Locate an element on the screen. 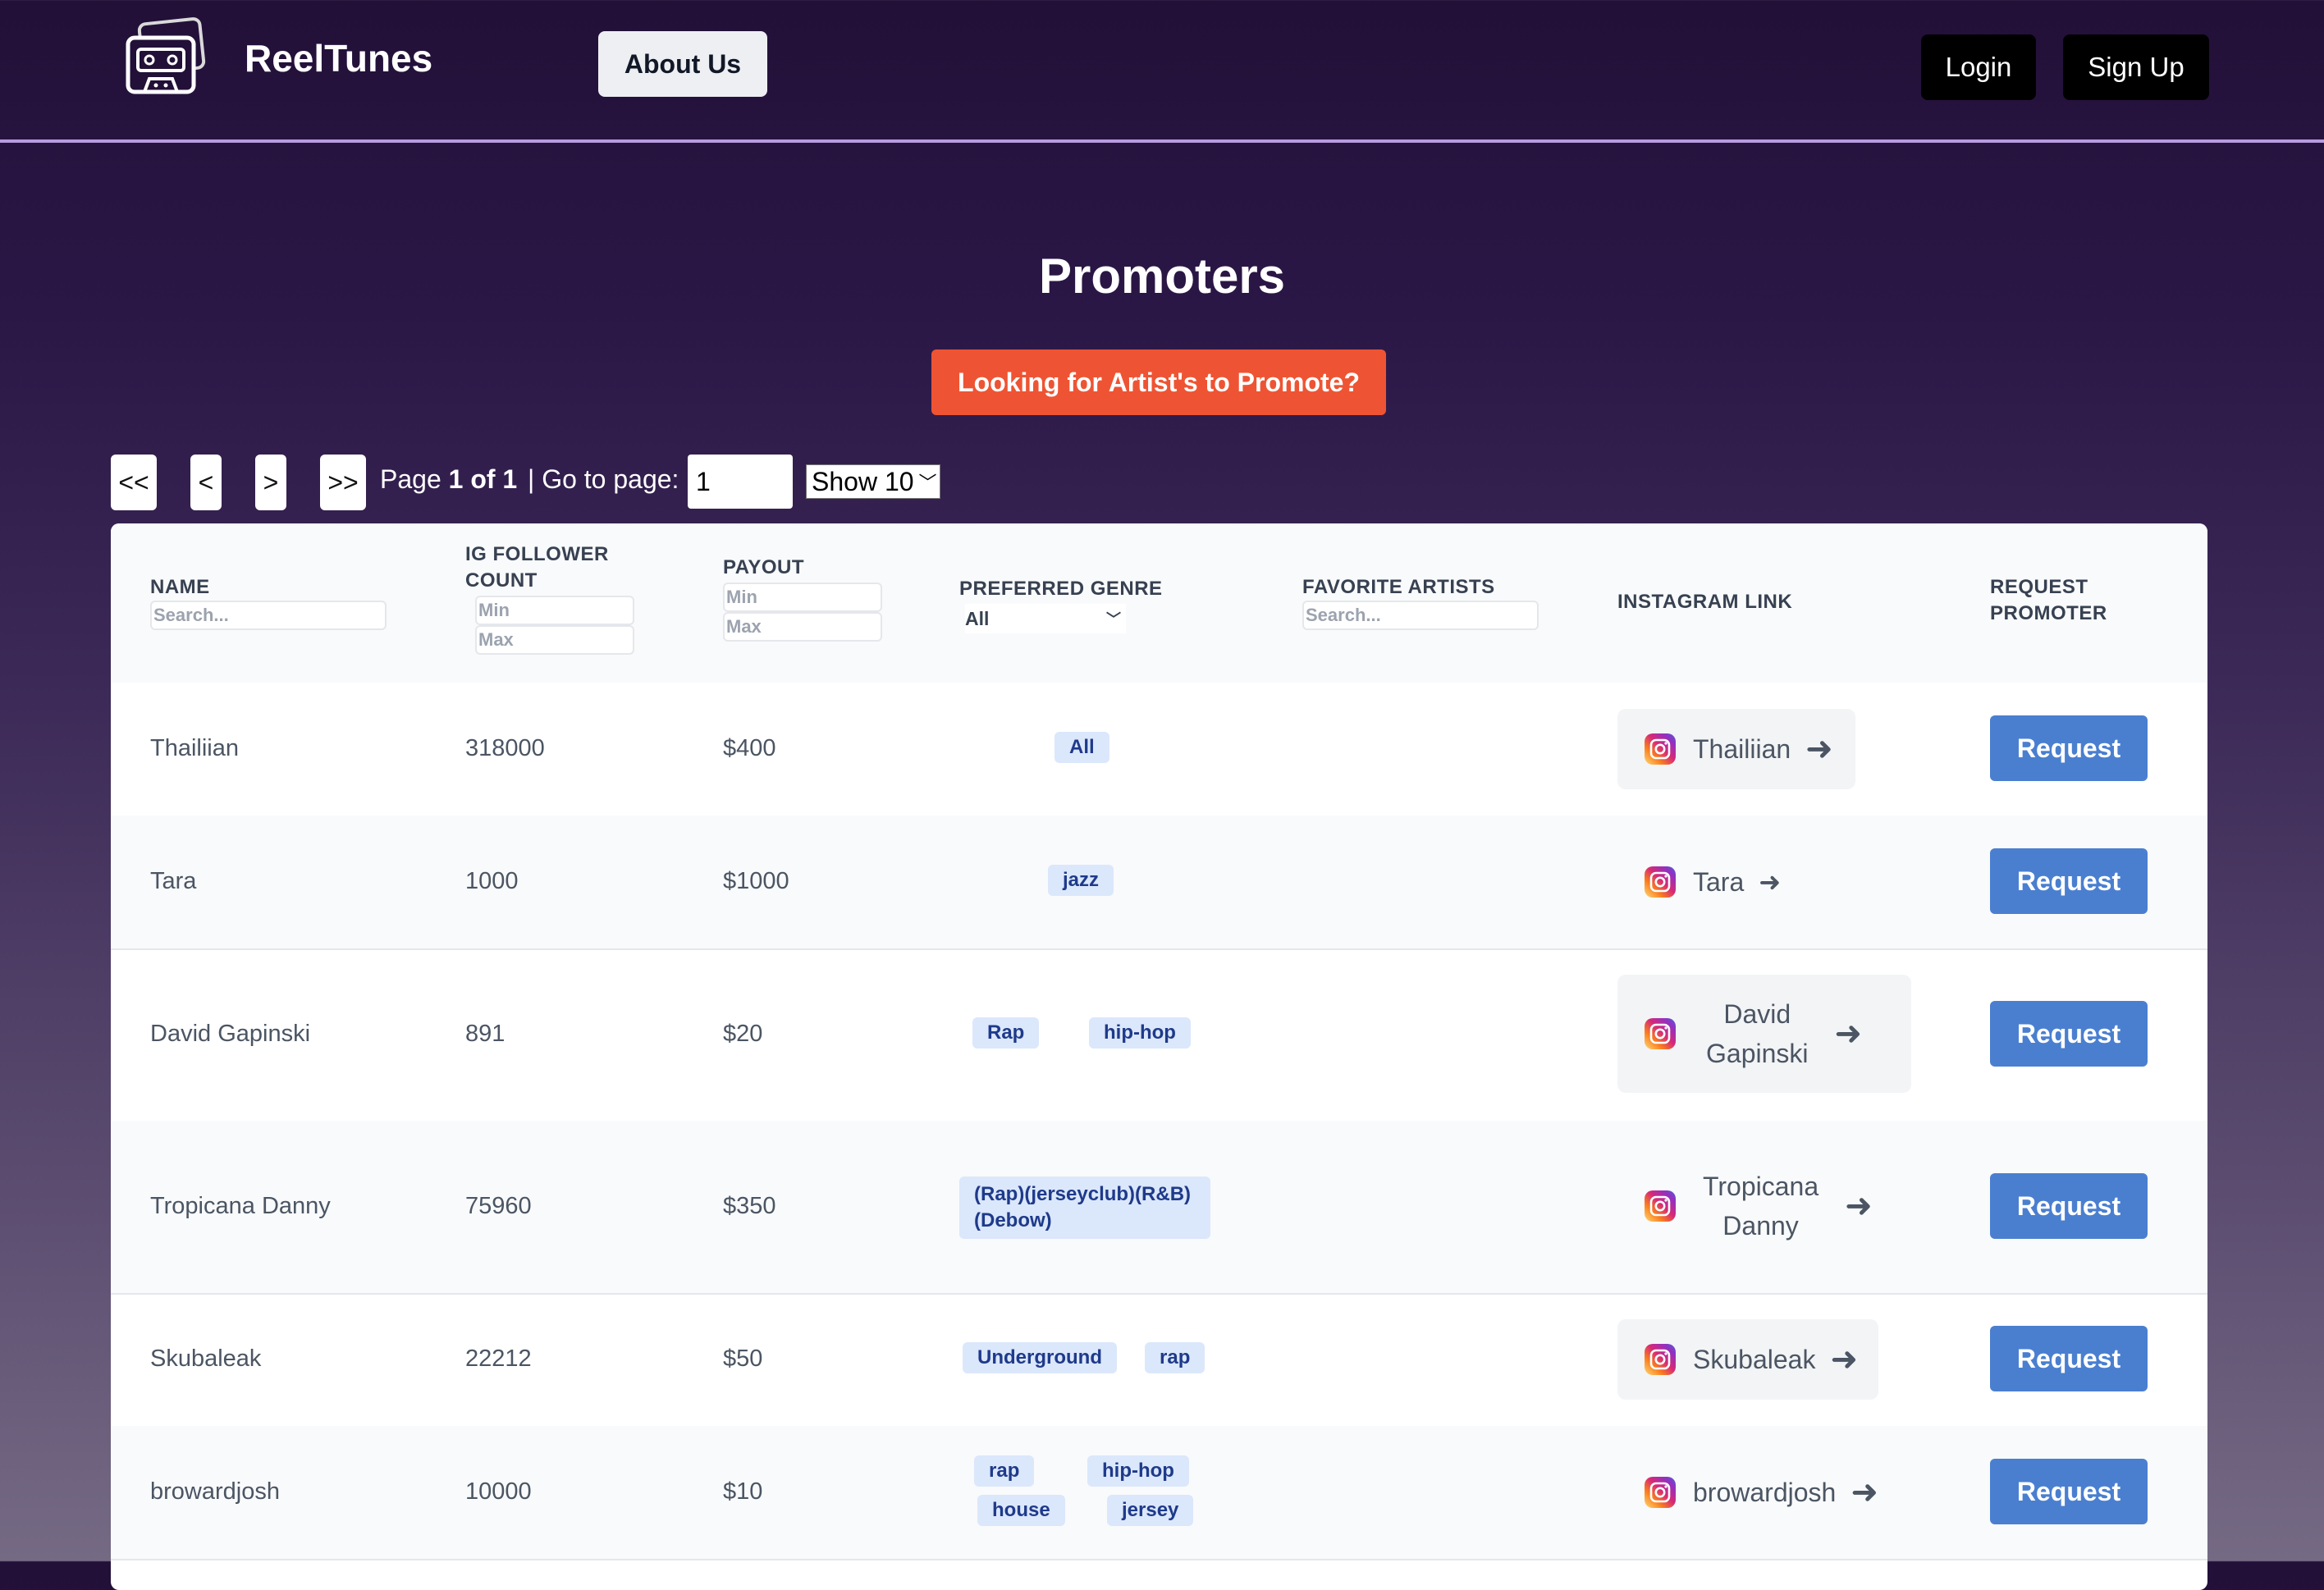 This screenshot has height=1590, width=2324. instagram-link: browardjosh ➜ is located at coordinates (1756, 1492).